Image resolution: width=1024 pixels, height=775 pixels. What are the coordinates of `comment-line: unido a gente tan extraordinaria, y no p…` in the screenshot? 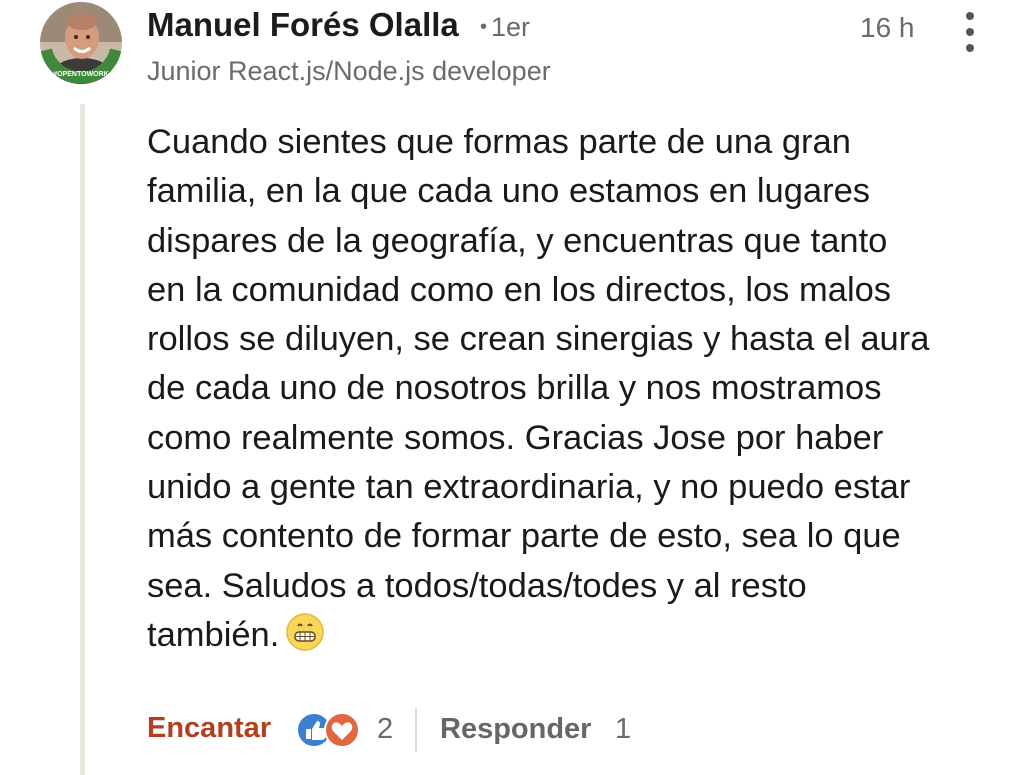 It's located at (529, 487).